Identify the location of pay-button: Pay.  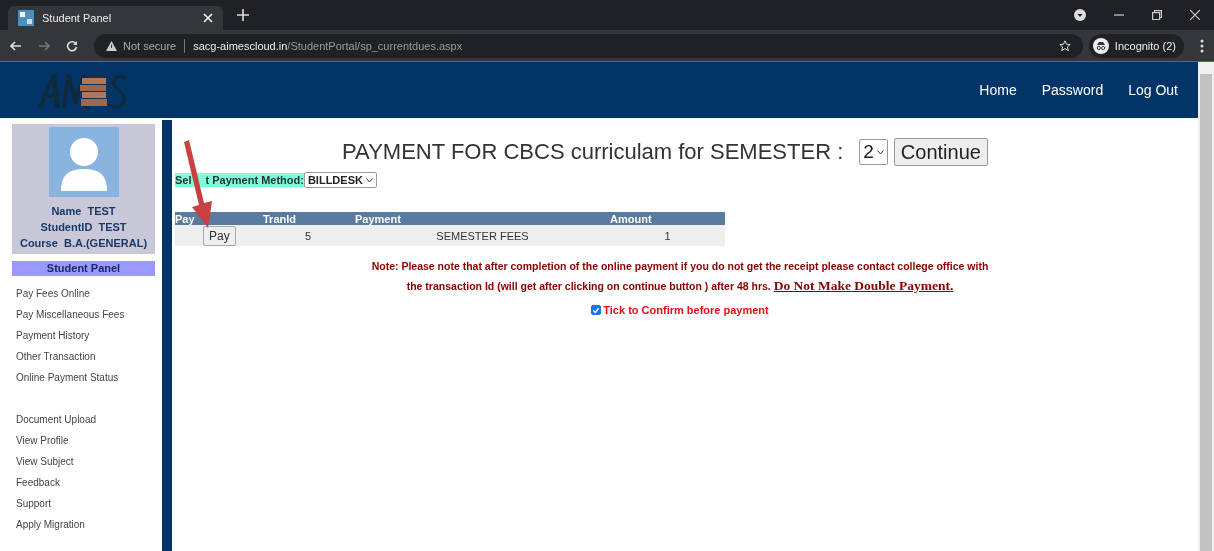
(219, 235).